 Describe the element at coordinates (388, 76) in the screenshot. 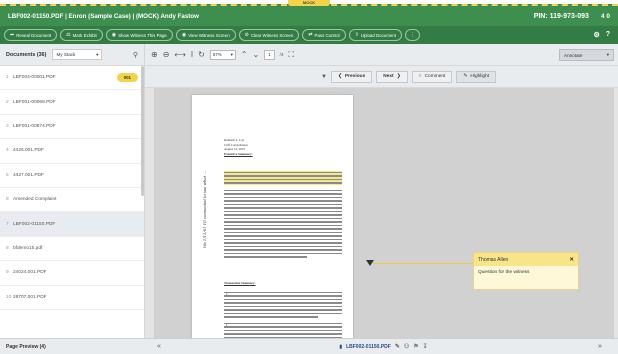

I see `next-label: Next` at that location.